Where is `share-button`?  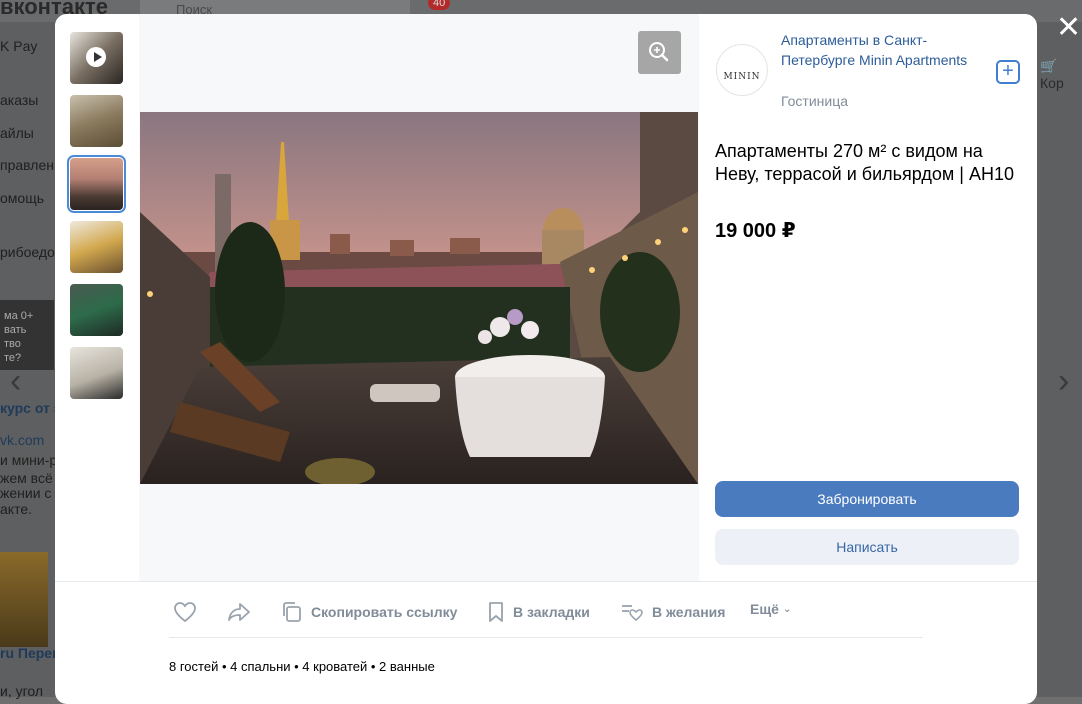
share-button is located at coordinates (243, 612).